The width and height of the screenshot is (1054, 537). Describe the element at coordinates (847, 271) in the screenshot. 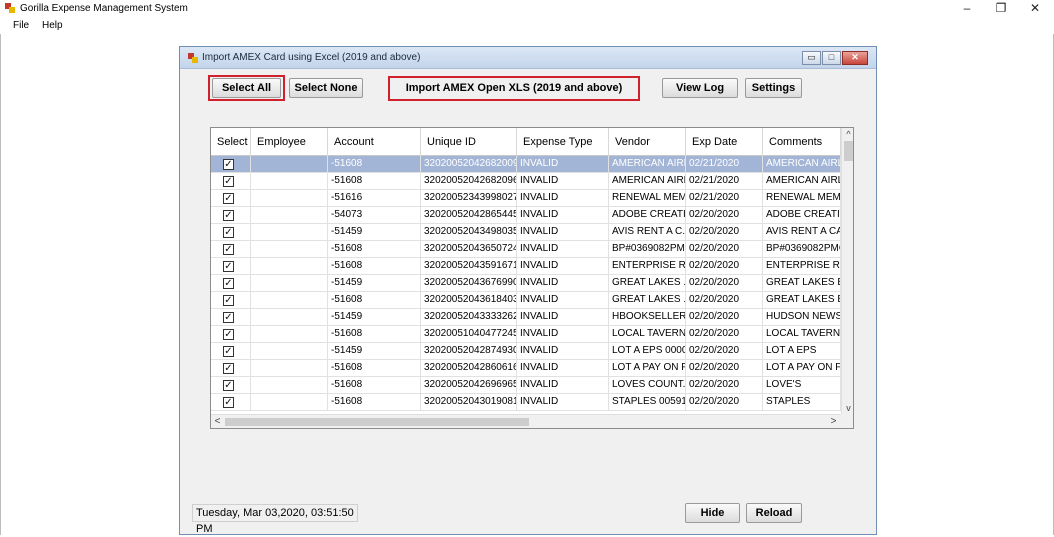

I see `vertical-scrollbar: ^ v` at that location.